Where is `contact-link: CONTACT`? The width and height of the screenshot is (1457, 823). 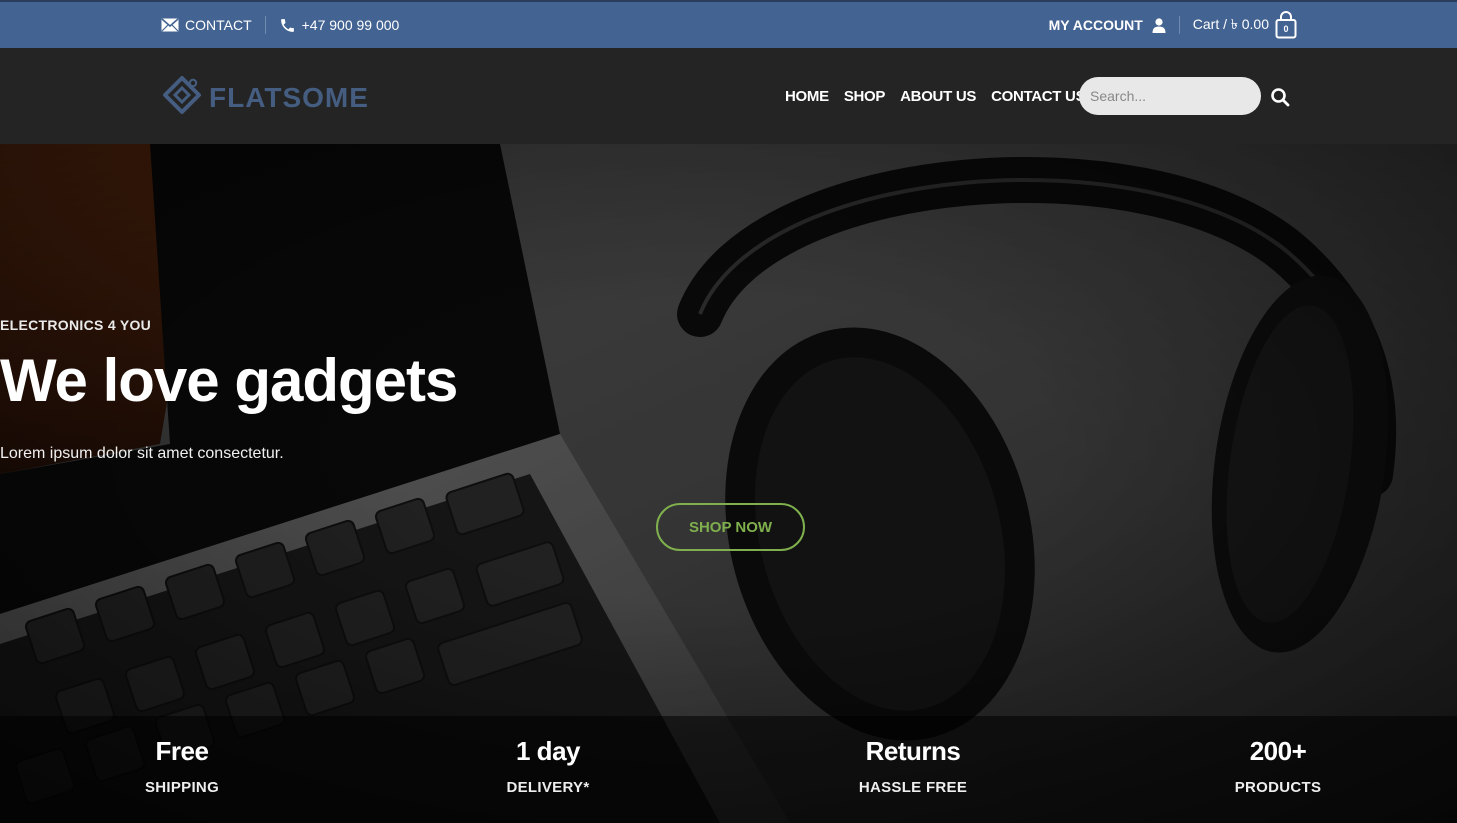 contact-link: CONTACT is located at coordinates (206, 25).